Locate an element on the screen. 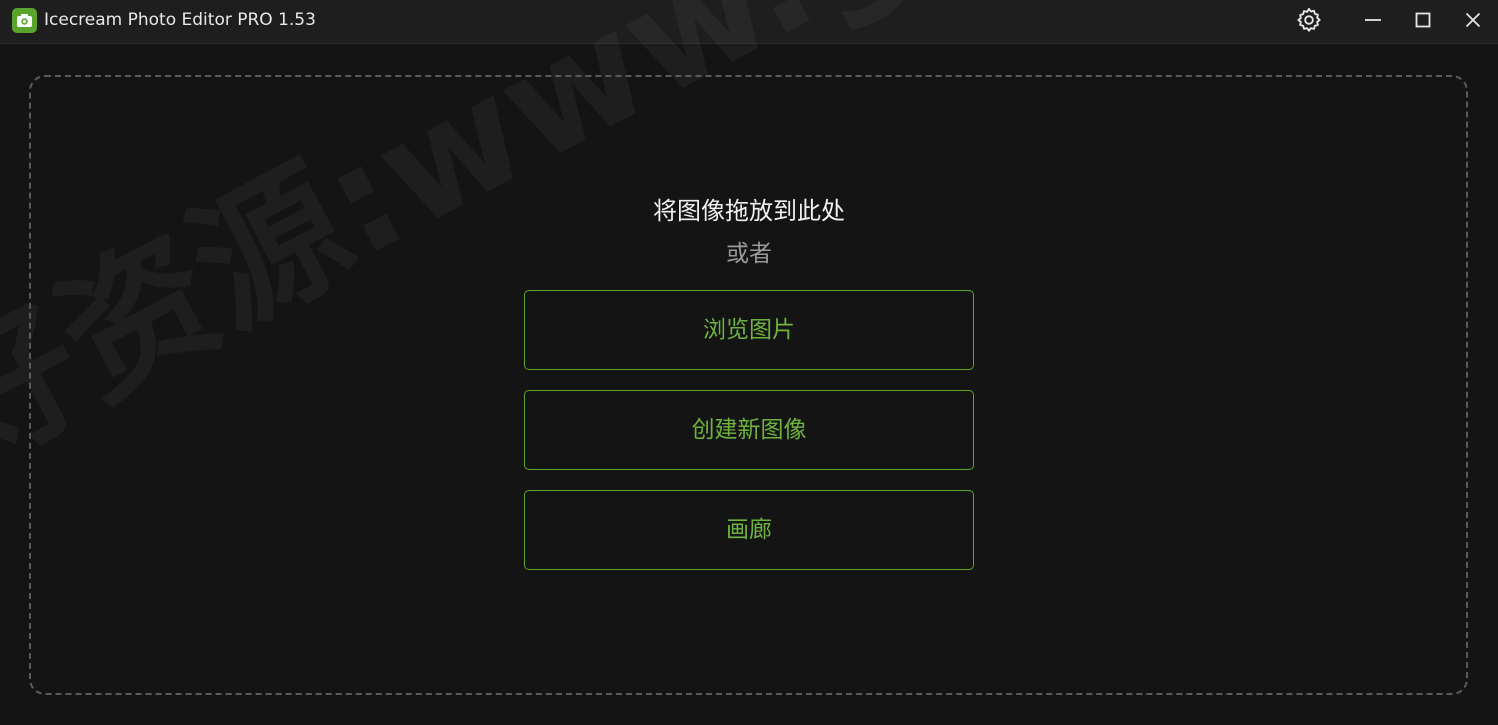 The width and height of the screenshot is (1498, 725). close-icon is located at coordinates (1473, 20).